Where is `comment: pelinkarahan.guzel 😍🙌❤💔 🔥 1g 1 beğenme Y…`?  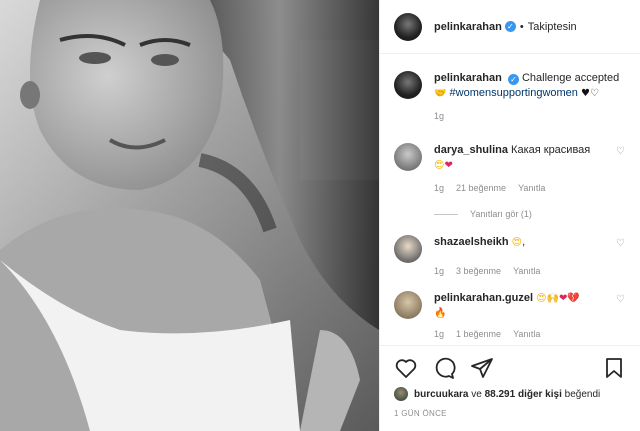
comment: pelinkarahan.guzel 😍🙌❤💔 🔥 1g 1 beğenme Y… is located at coordinates (510, 316).